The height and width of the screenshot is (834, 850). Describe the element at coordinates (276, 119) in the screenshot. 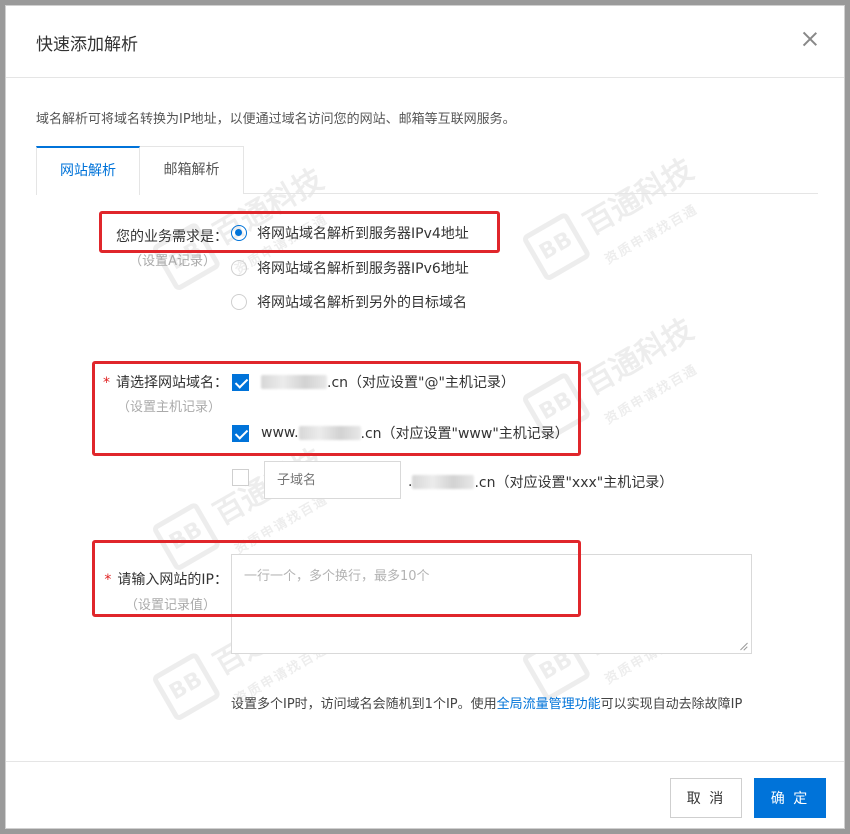

I see `intro-text: 域名解析可将域名转换为IP地址，以便通过域名访问您的网站、邮箱等互联网服务。` at that location.